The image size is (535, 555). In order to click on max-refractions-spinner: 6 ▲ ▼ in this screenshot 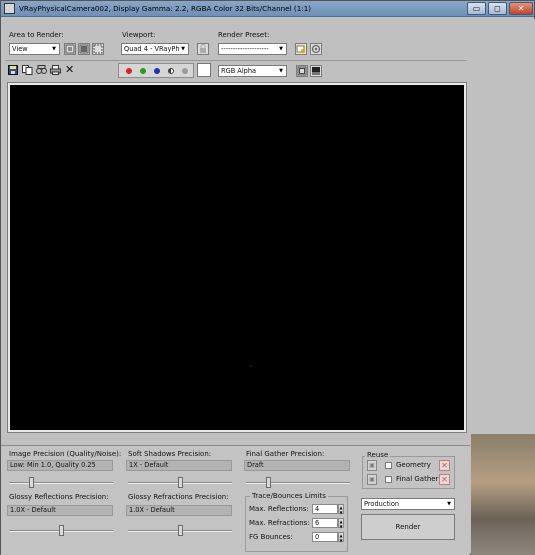, I will do `click(328, 523)`.